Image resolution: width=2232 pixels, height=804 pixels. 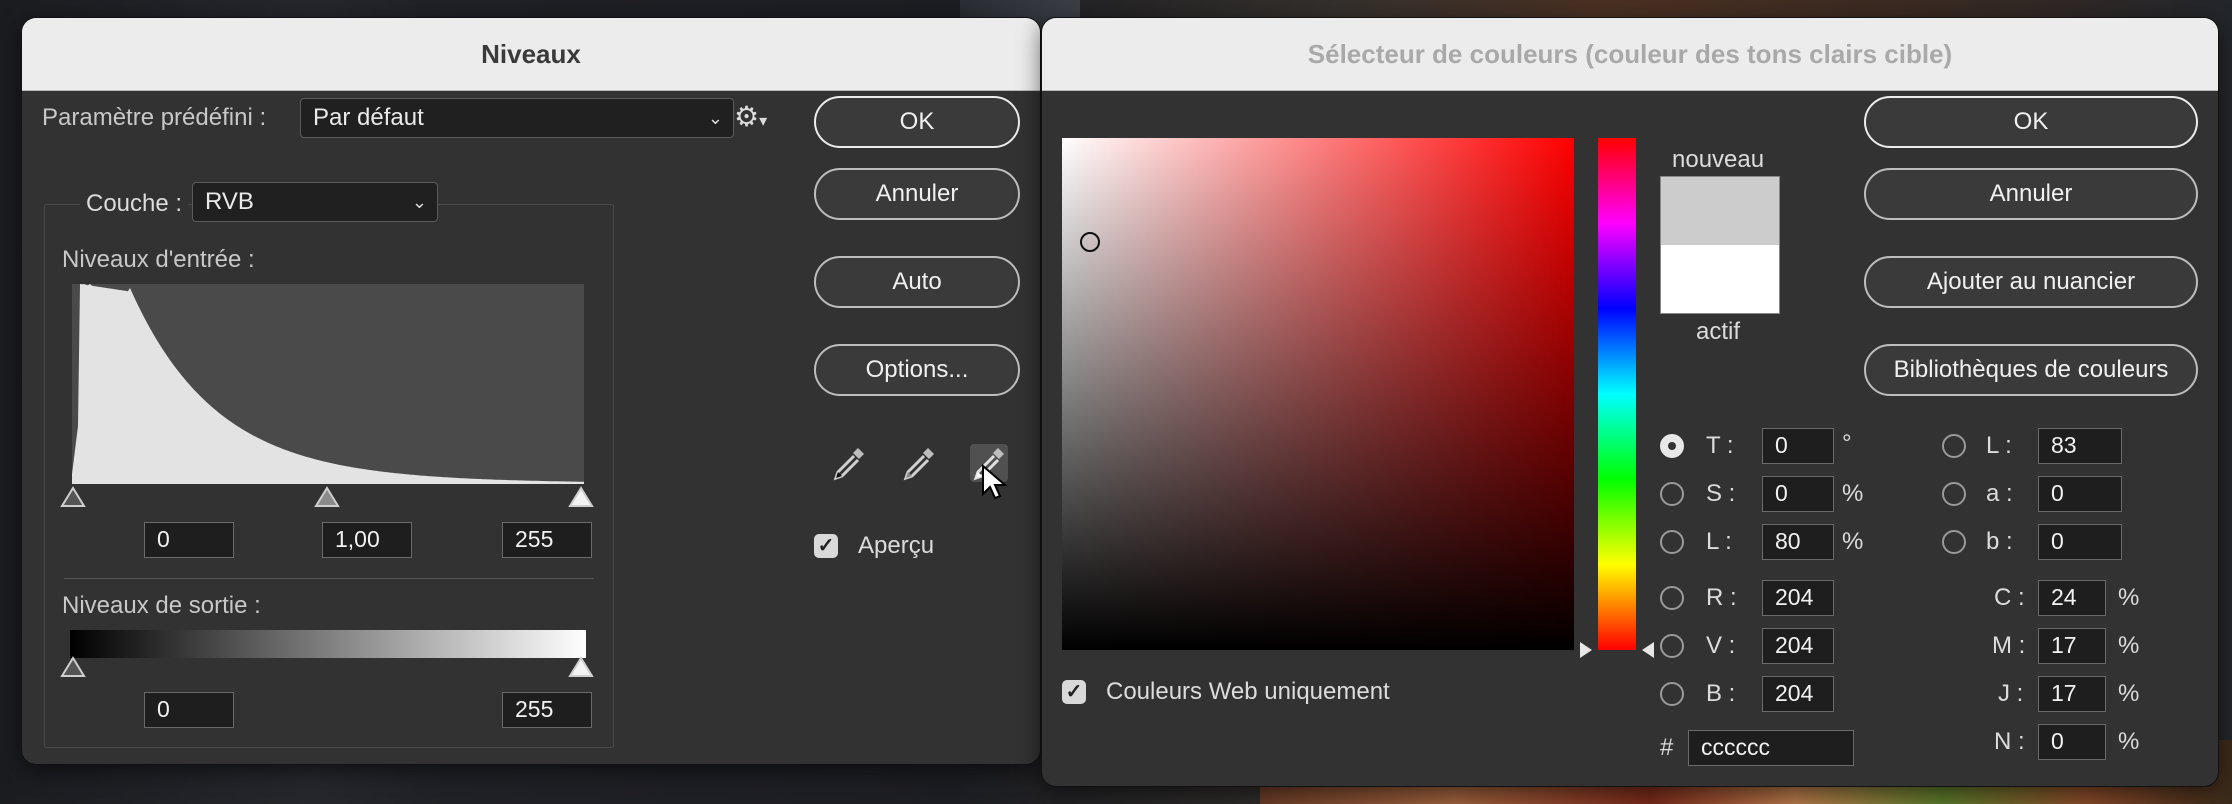 I want to click on input-levels-label: Niveaux d'entrée :, so click(x=158, y=259).